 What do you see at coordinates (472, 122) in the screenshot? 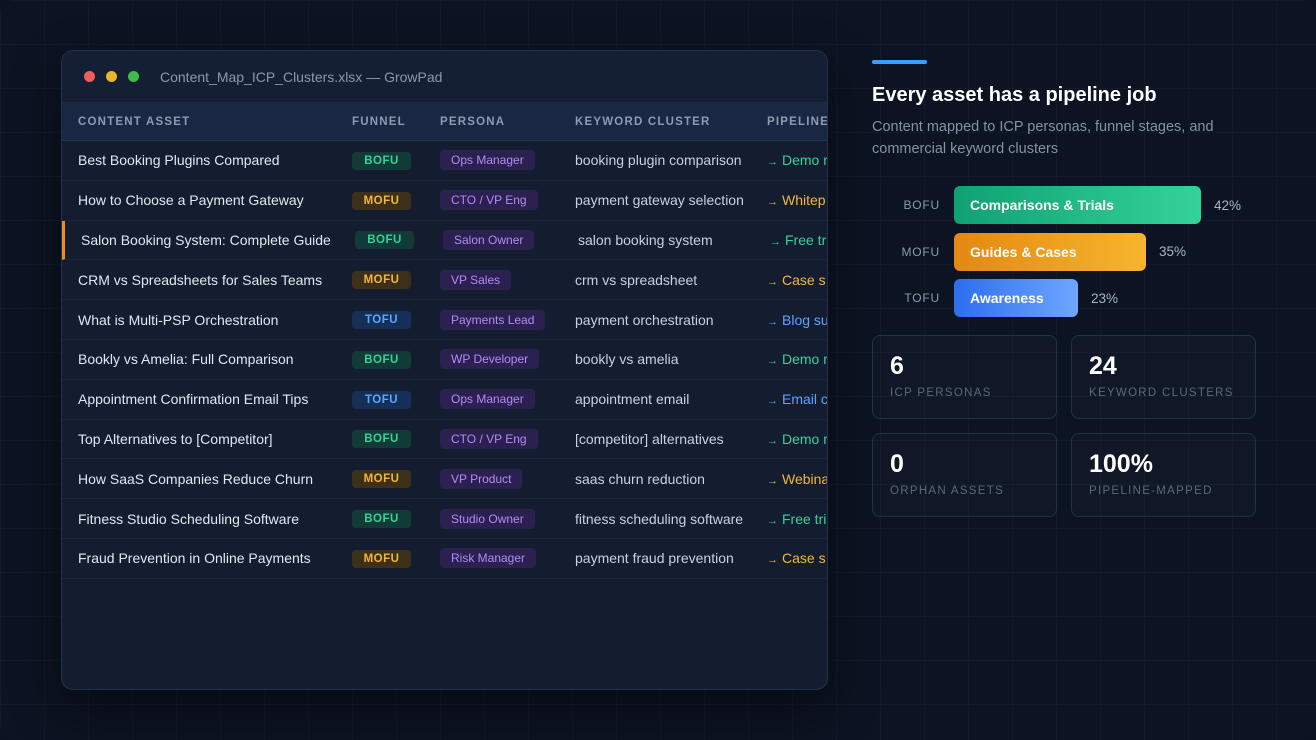
I see `column-header-persona: PERSONA` at bounding box center [472, 122].